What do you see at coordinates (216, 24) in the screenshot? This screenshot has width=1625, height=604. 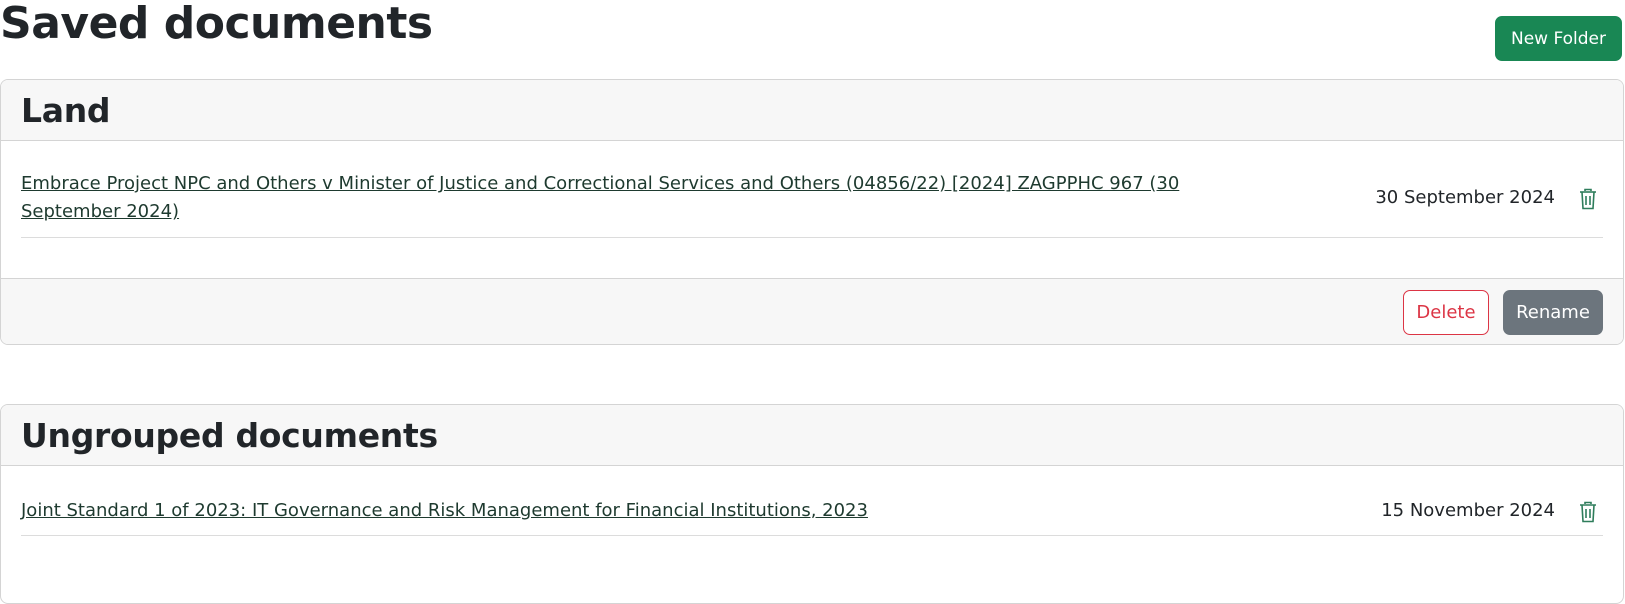 I see `page-title: Saved documents` at bounding box center [216, 24].